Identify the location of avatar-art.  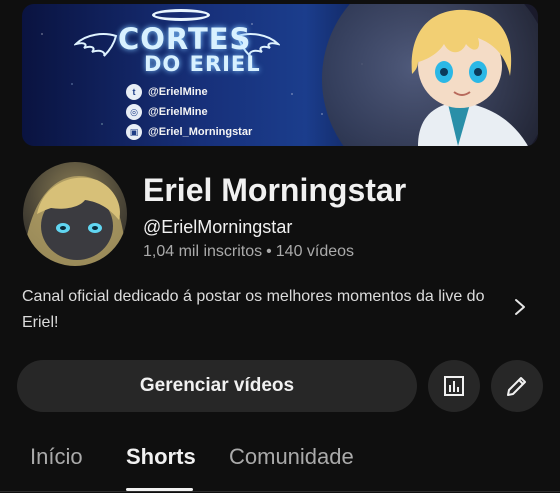
(75, 221).